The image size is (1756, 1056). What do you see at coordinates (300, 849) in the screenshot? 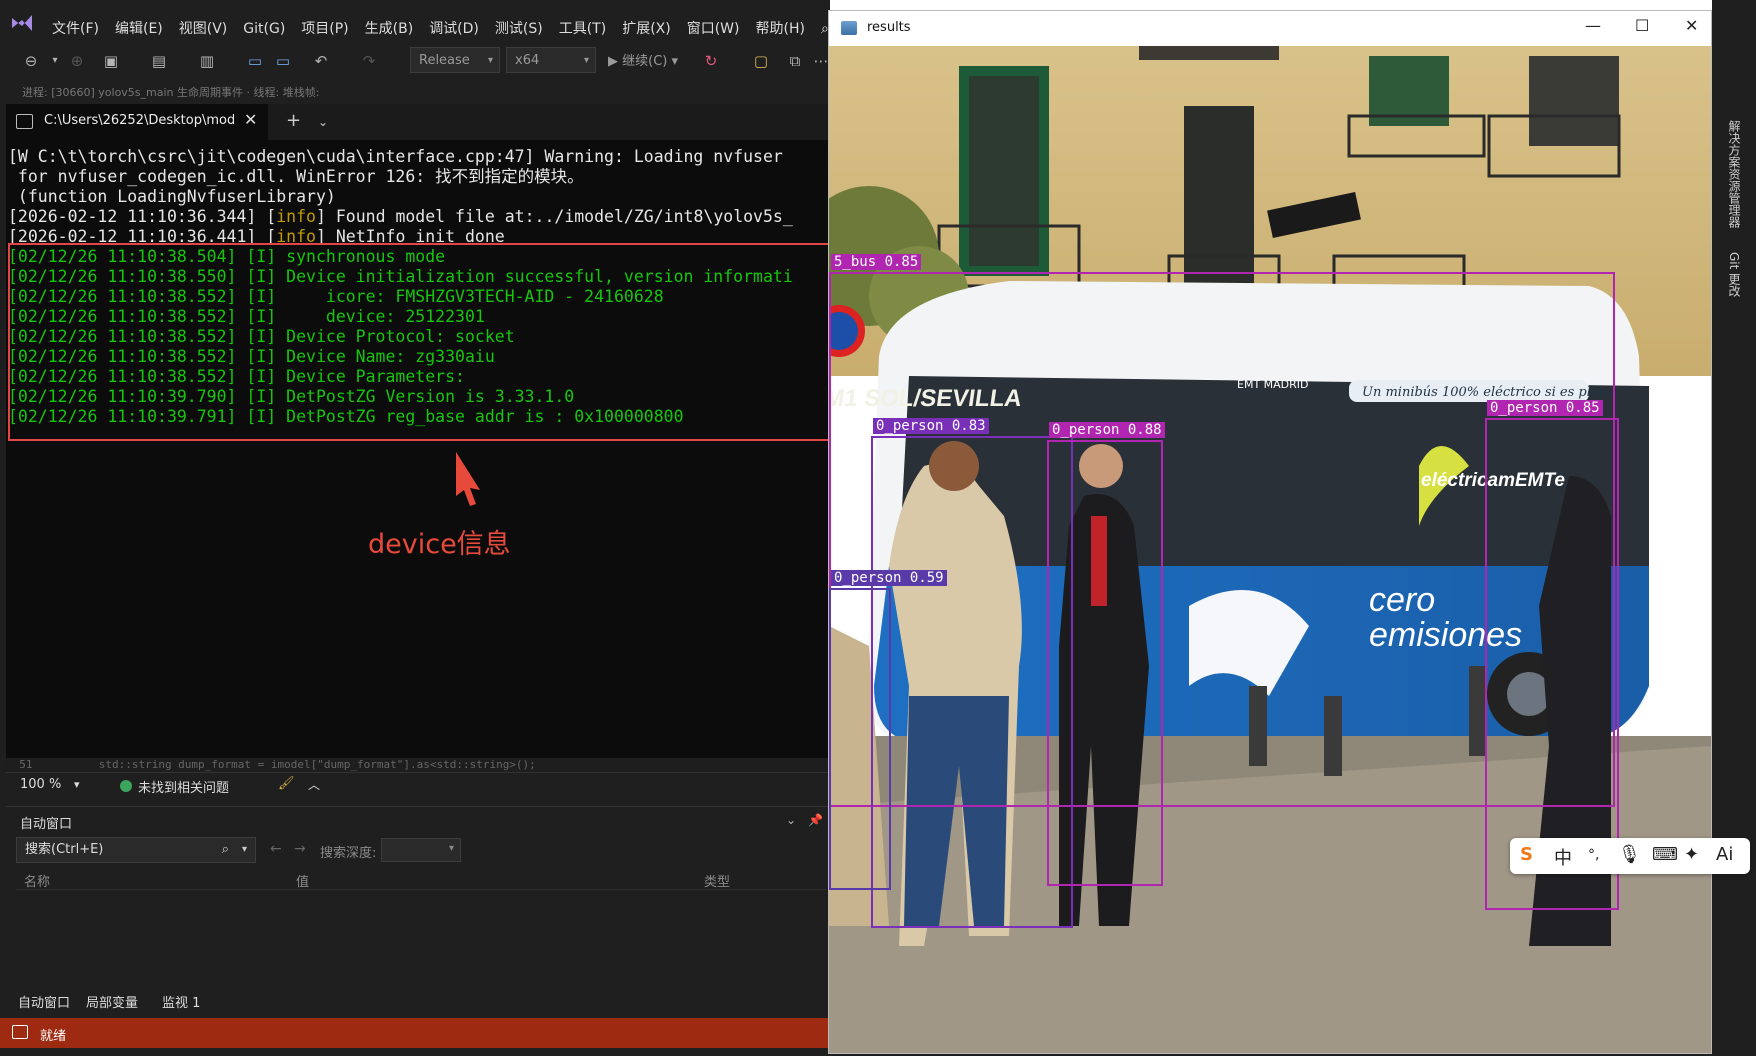
I see `arrow-right-icon: →` at bounding box center [300, 849].